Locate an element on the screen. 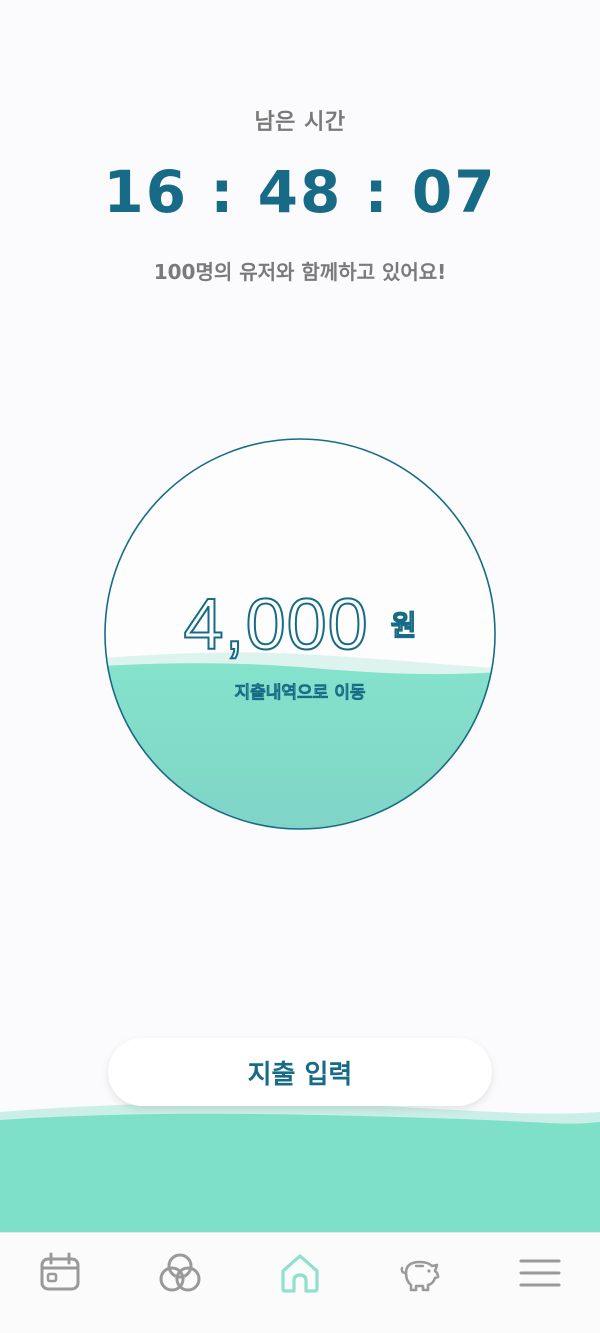 Image resolution: width=600 pixels, height=1333 pixels. nav-menu is located at coordinates (540, 1283).